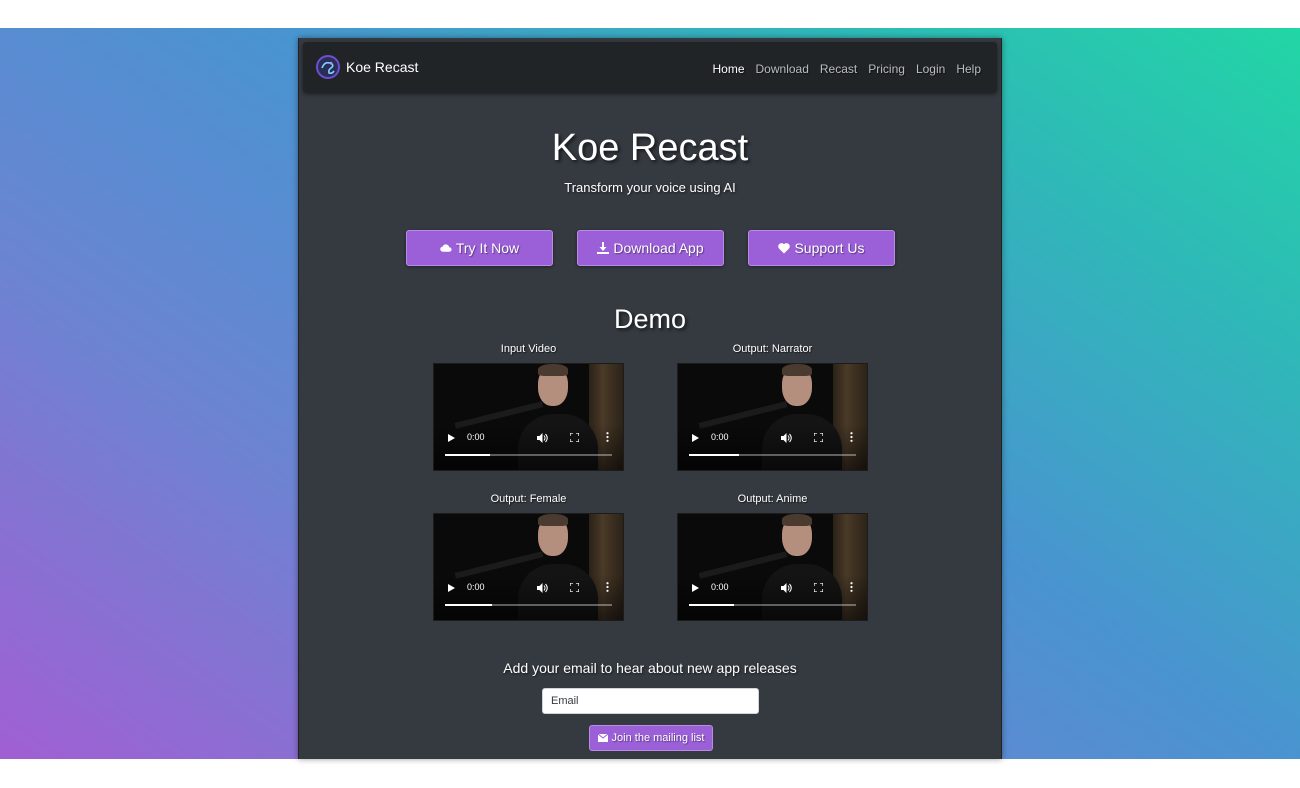  Describe the element at coordinates (886, 69) in the screenshot. I see `nav-pricing: Pricing` at that location.